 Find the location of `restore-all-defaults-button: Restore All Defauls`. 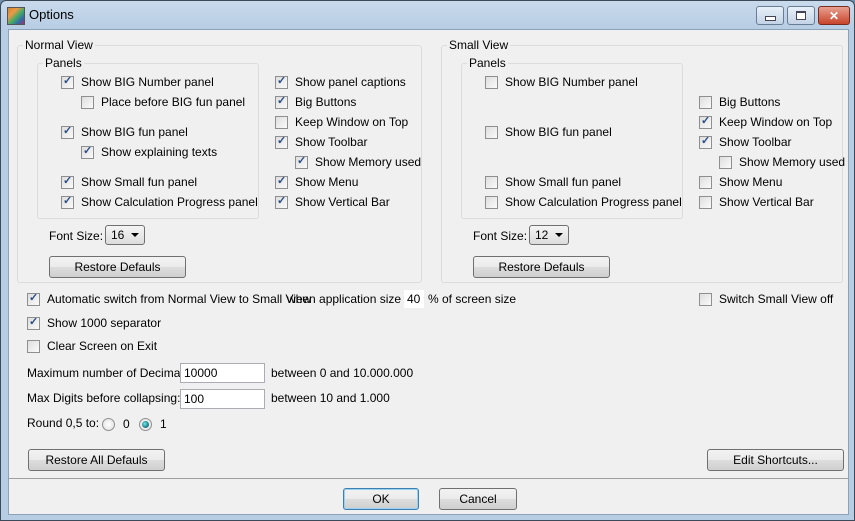

restore-all-defaults-button: Restore All Defauls is located at coordinates (96, 460).